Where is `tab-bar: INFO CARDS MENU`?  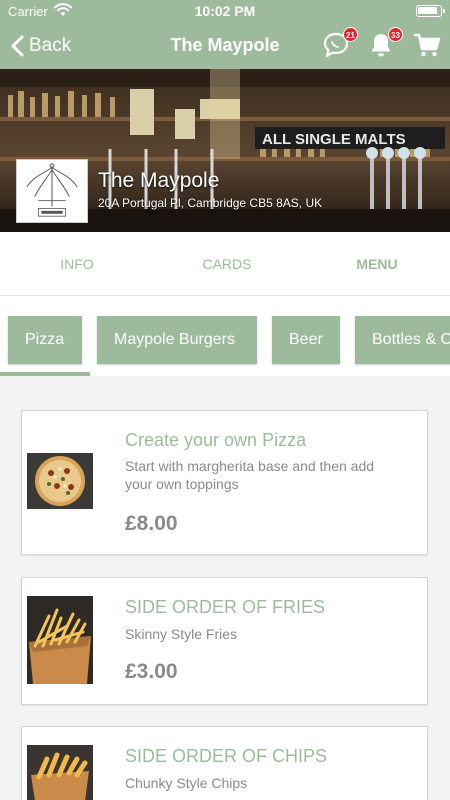 tab-bar: INFO CARDS MENU is located at coordinates (225, 264).